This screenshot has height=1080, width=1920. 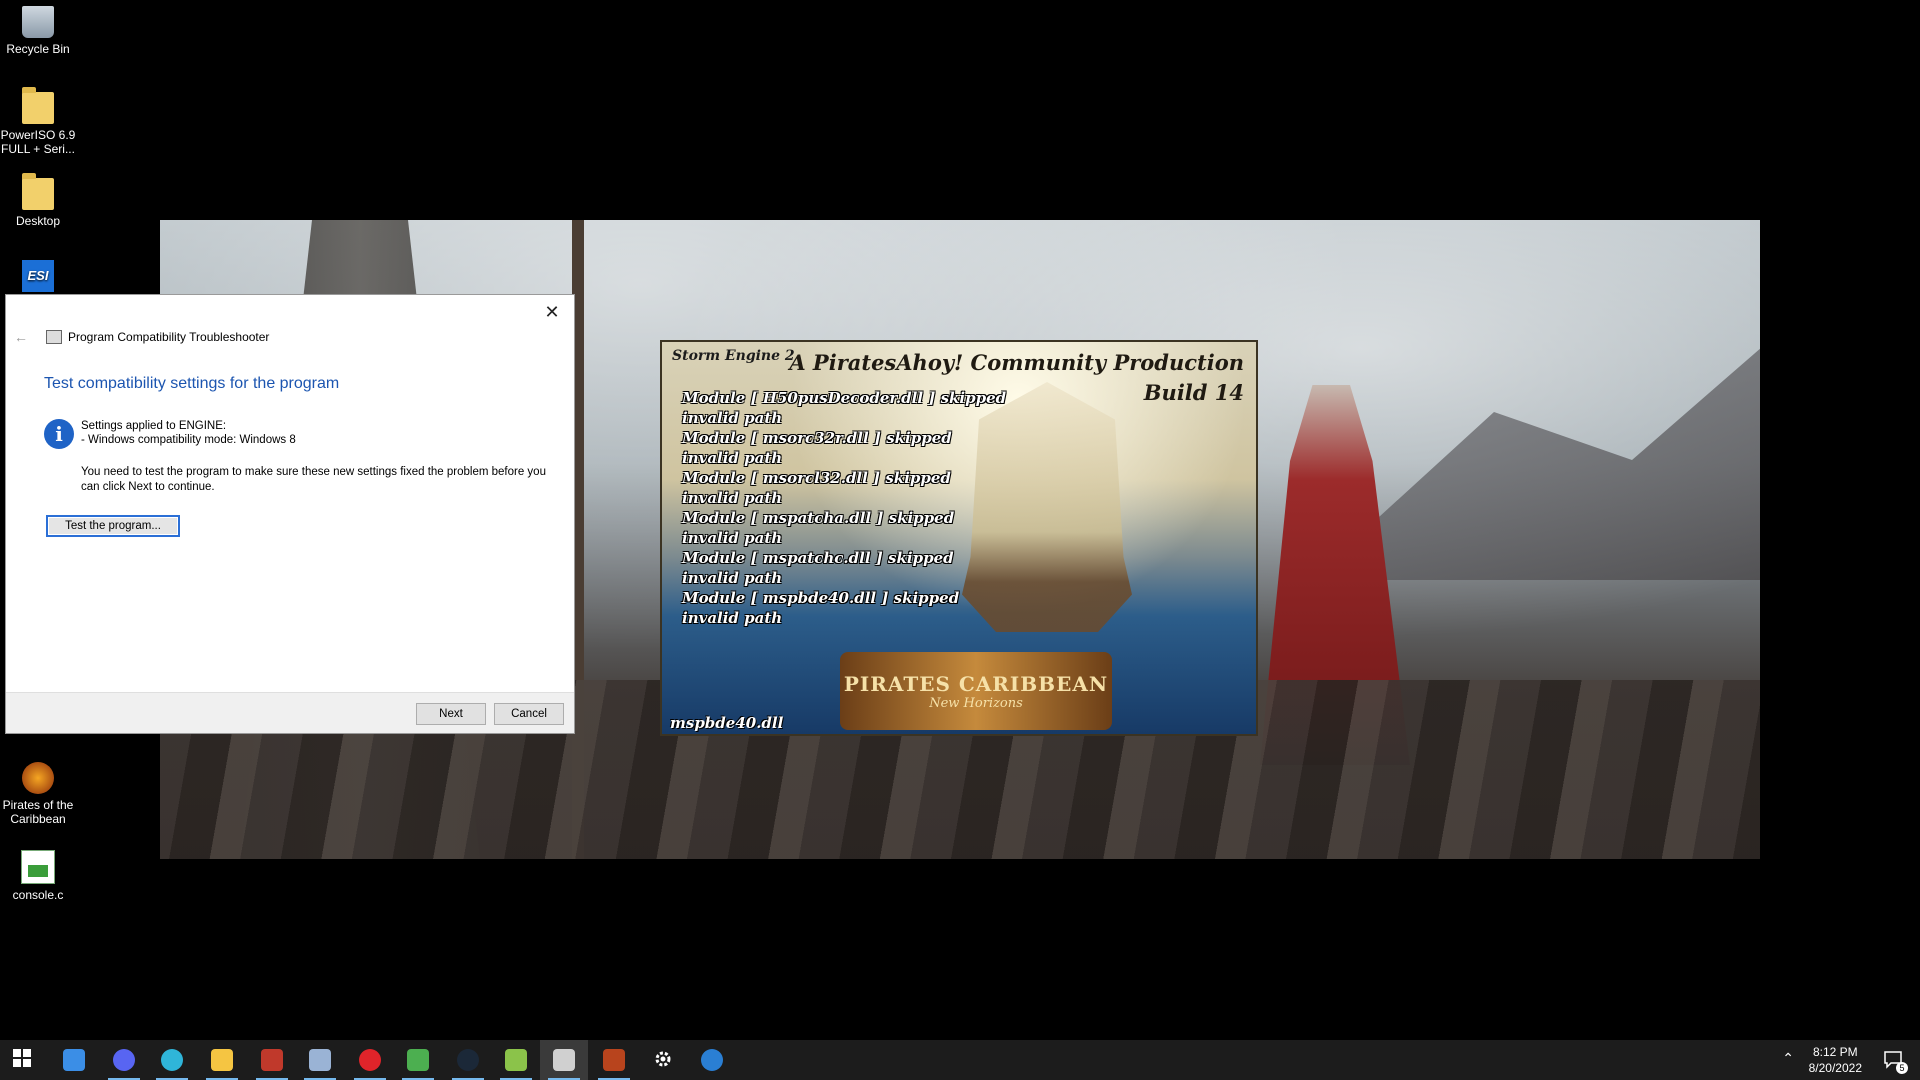 I want to click on engine-label: Storm Engine 2, so click(x=733, y=356).